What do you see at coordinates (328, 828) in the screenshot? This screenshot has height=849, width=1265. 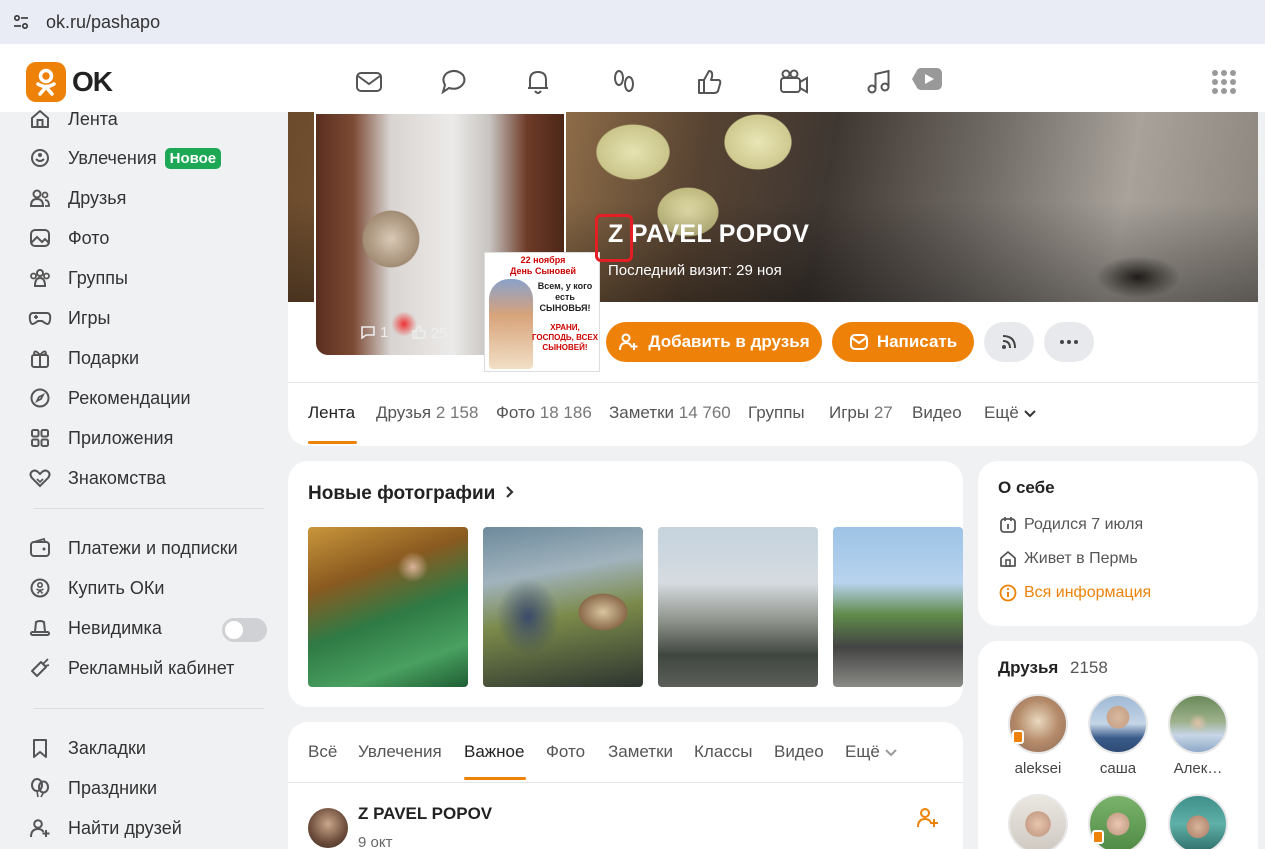 I see `post-author-avatar` at bounding box center [328, 828].